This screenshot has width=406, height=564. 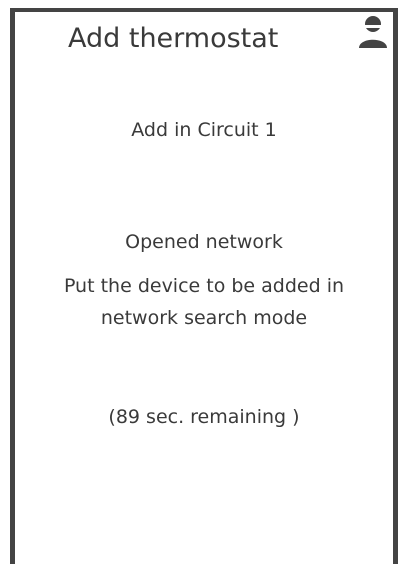 I want to click on instruction-line-2: network search mode, so click(x=204, y=318).